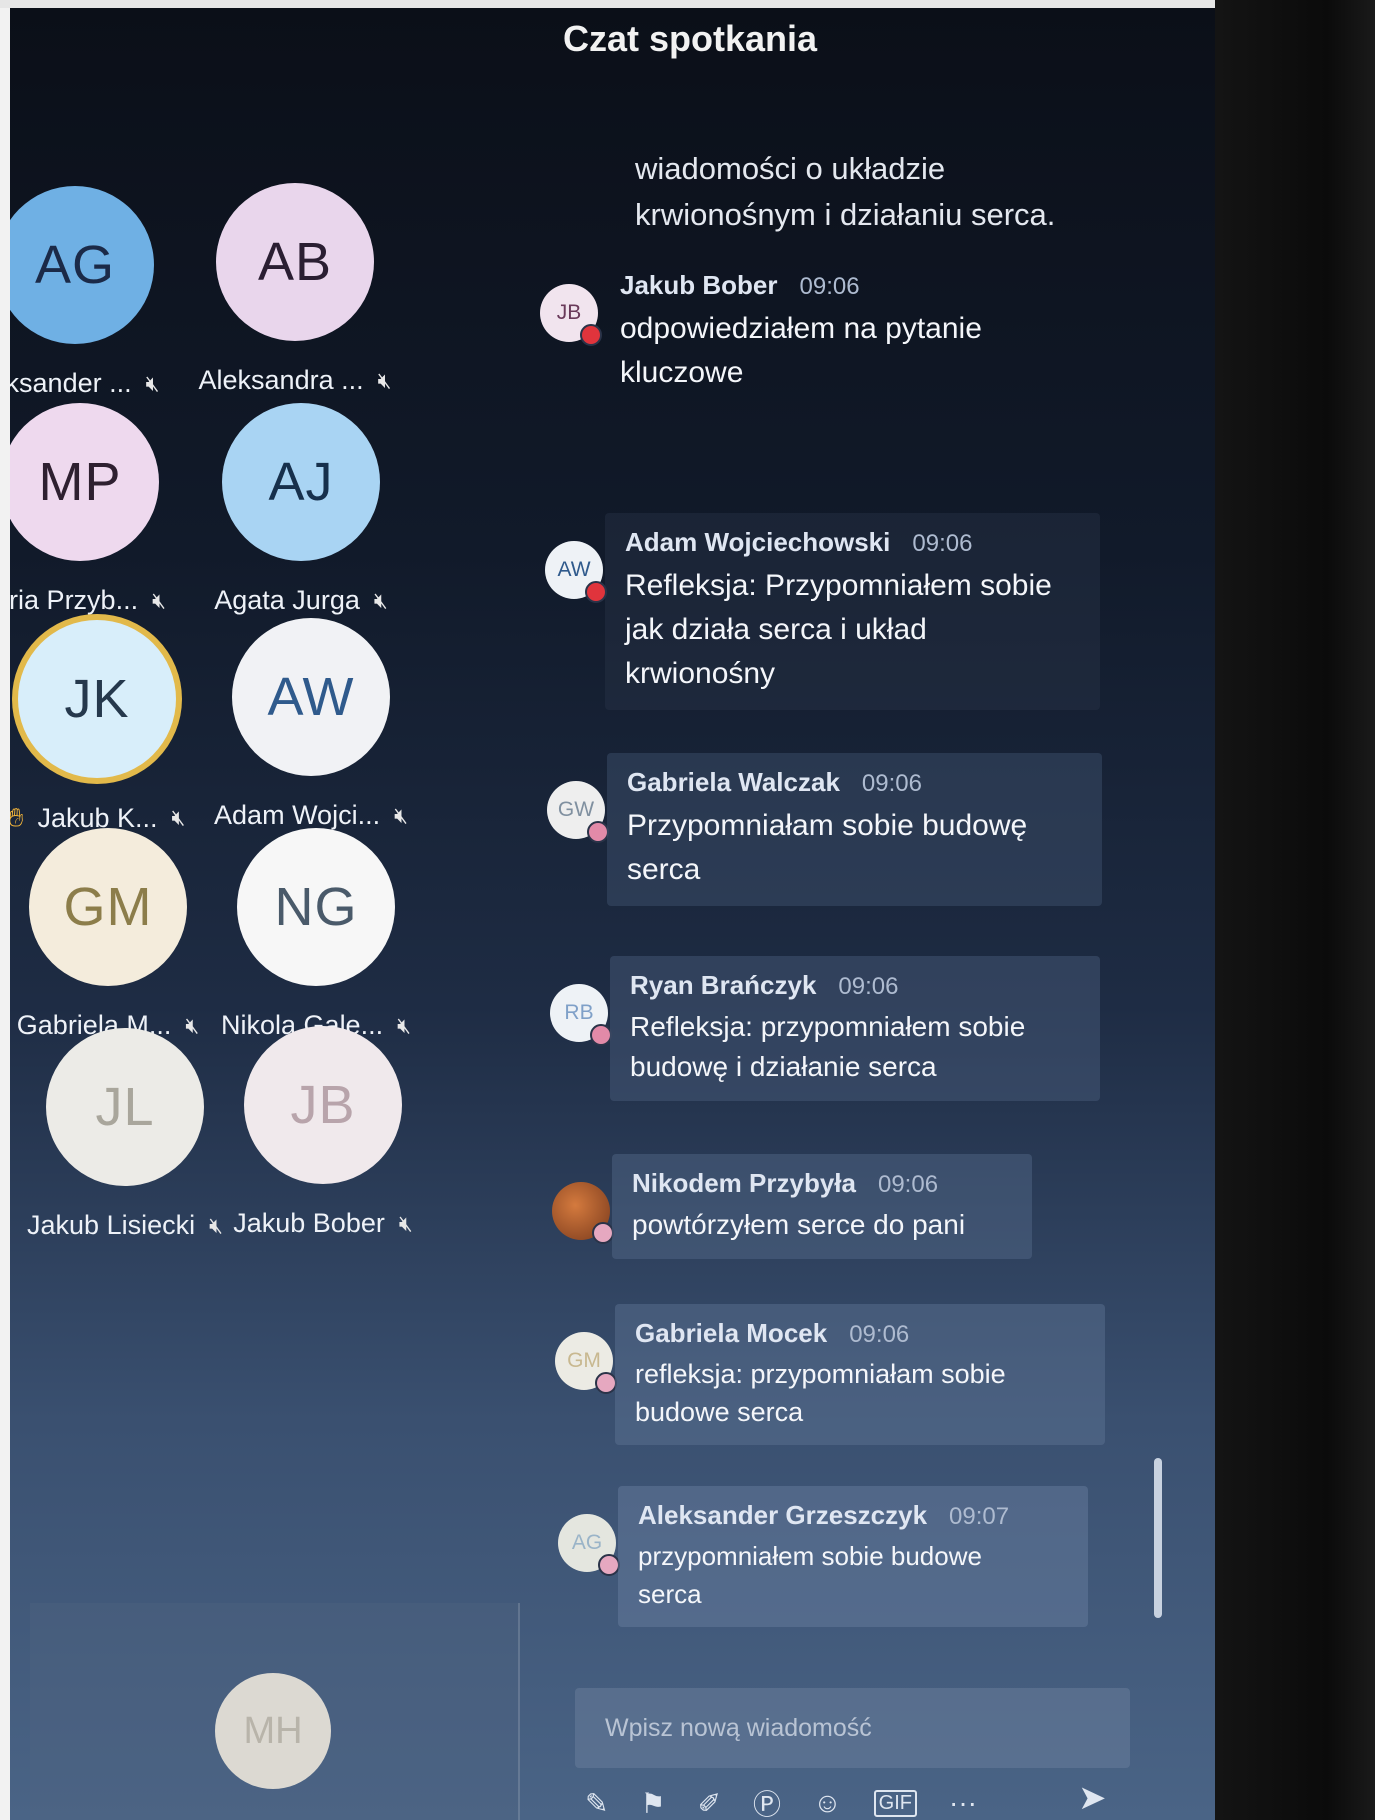 Image resolution: width=1375 pixels, height=1820 pixels. What do you see at coordinates (1295, 910) in the screenshot?
I see `monitor-bezel` at bounding box center [1295, 910].